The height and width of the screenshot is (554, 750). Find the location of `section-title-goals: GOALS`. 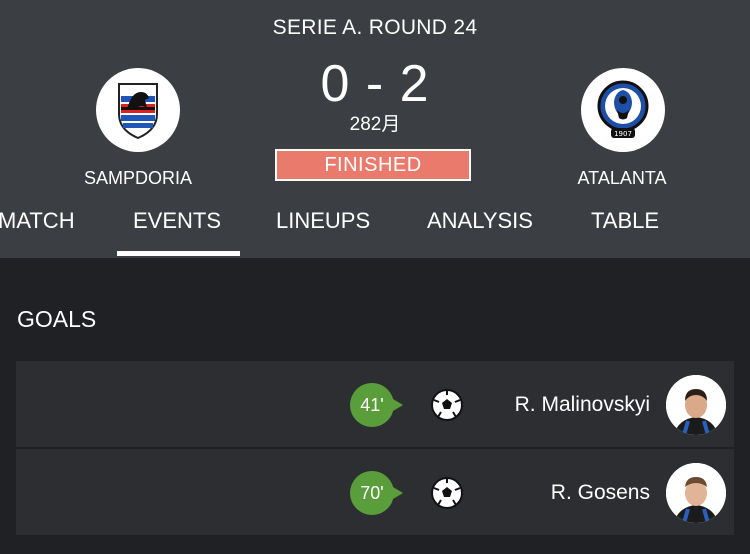

section-title-goals: GOALS is located at coordinates (57, 319).